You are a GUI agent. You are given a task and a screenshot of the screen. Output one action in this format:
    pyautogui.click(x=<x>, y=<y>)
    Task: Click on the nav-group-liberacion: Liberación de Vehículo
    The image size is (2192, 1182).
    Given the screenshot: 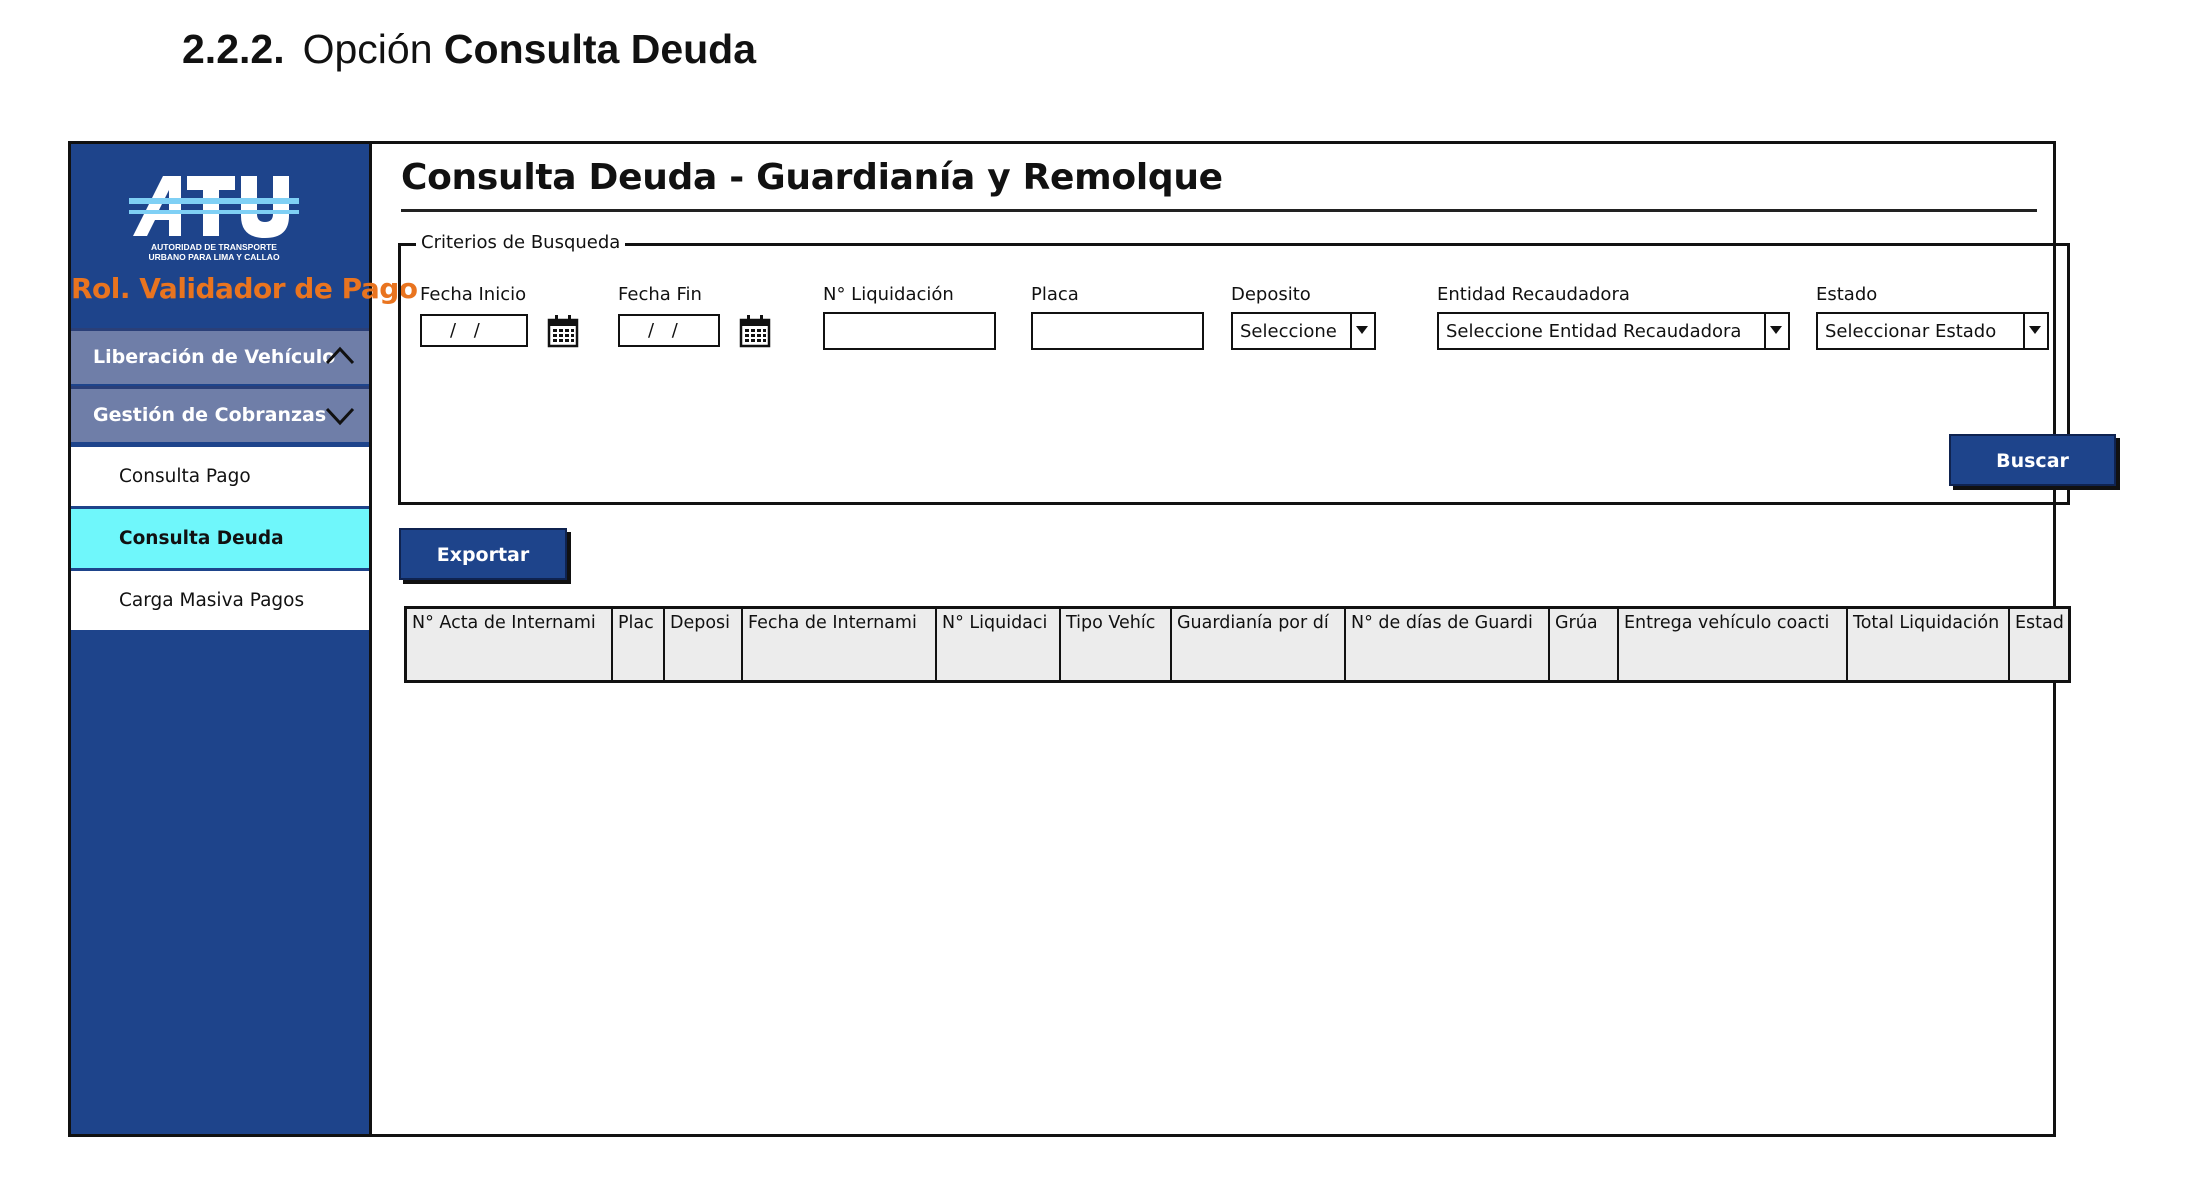 What is the action you would take?
    pyautogui.click(x=220, y=356)
    